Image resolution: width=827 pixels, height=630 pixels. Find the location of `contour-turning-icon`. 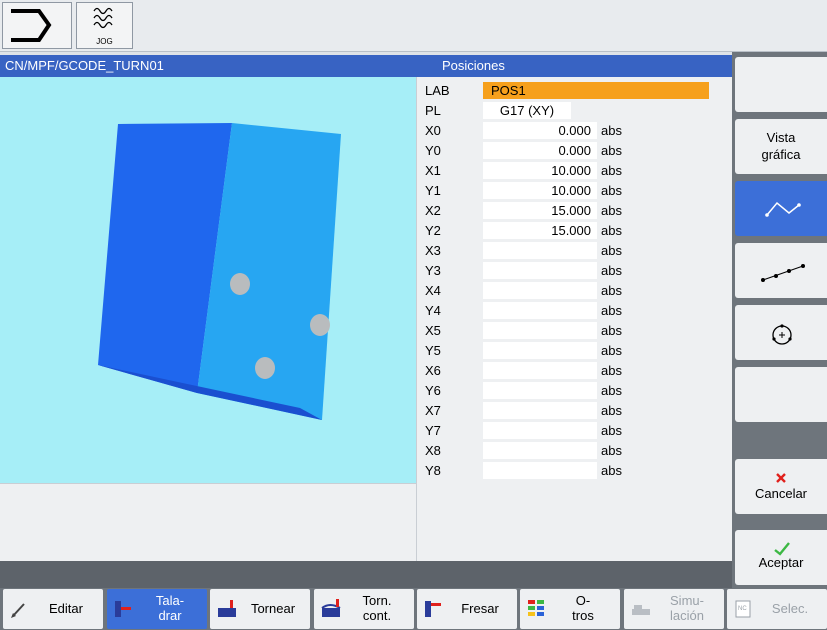

contour-turning-icon is located at coordinates (331, 608).